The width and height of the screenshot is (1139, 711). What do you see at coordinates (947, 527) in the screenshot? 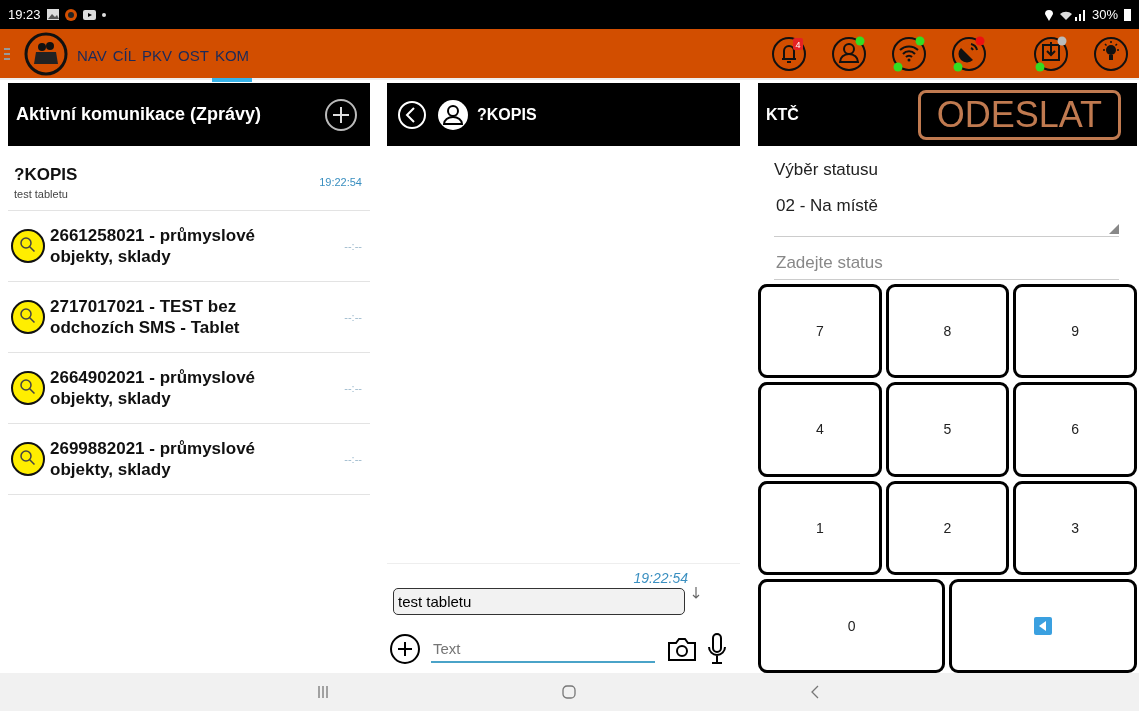
I see `keypad-key: 2` at bounding box center [947, 527].